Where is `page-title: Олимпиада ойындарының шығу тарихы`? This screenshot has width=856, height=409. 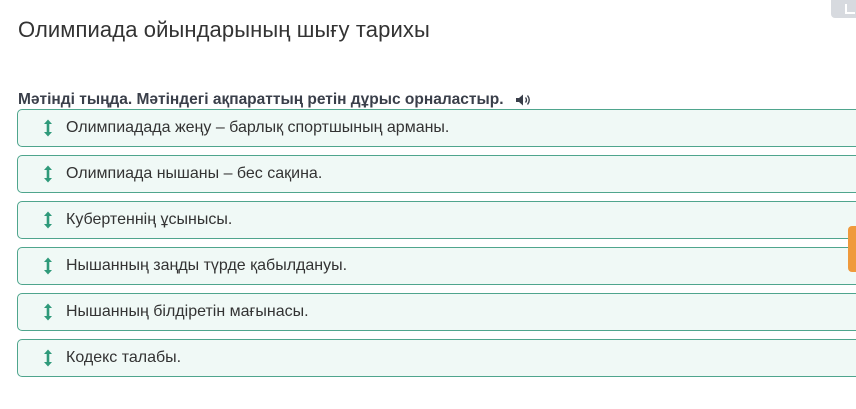 page-title: Олимпиада ойындарының шығу тарихы is located at coordinates (224, 29).